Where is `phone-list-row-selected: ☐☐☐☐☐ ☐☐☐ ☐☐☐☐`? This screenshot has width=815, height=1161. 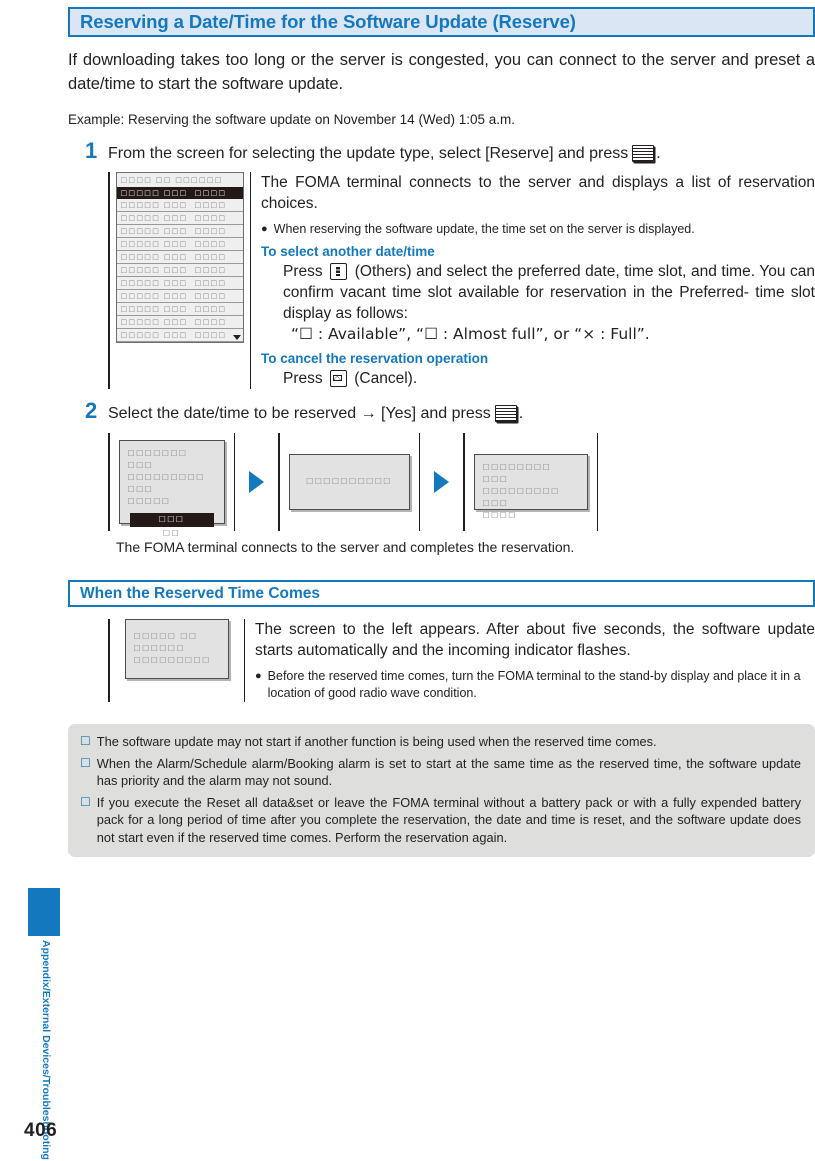 phone-list-row-selected: ☐☐☐☐☐ ☐☐☐ ☐☐☐☐ is located at coordinates (179, 193).